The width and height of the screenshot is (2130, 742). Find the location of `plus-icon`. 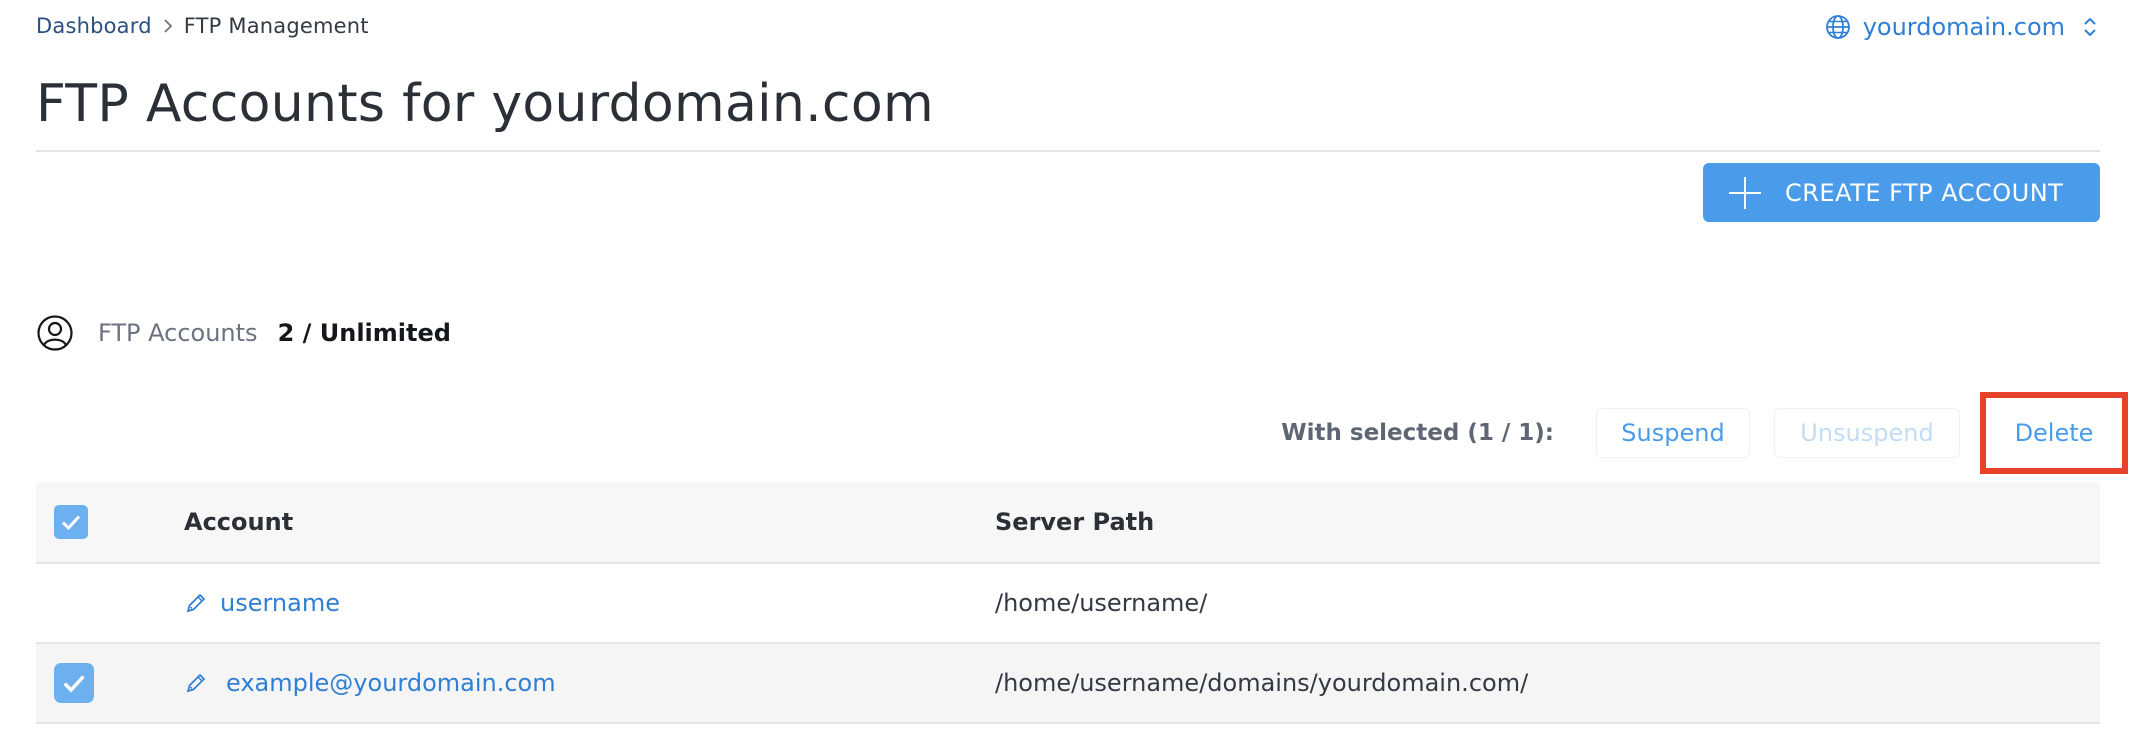

plus-icon is located at coordinates (1745, 193).